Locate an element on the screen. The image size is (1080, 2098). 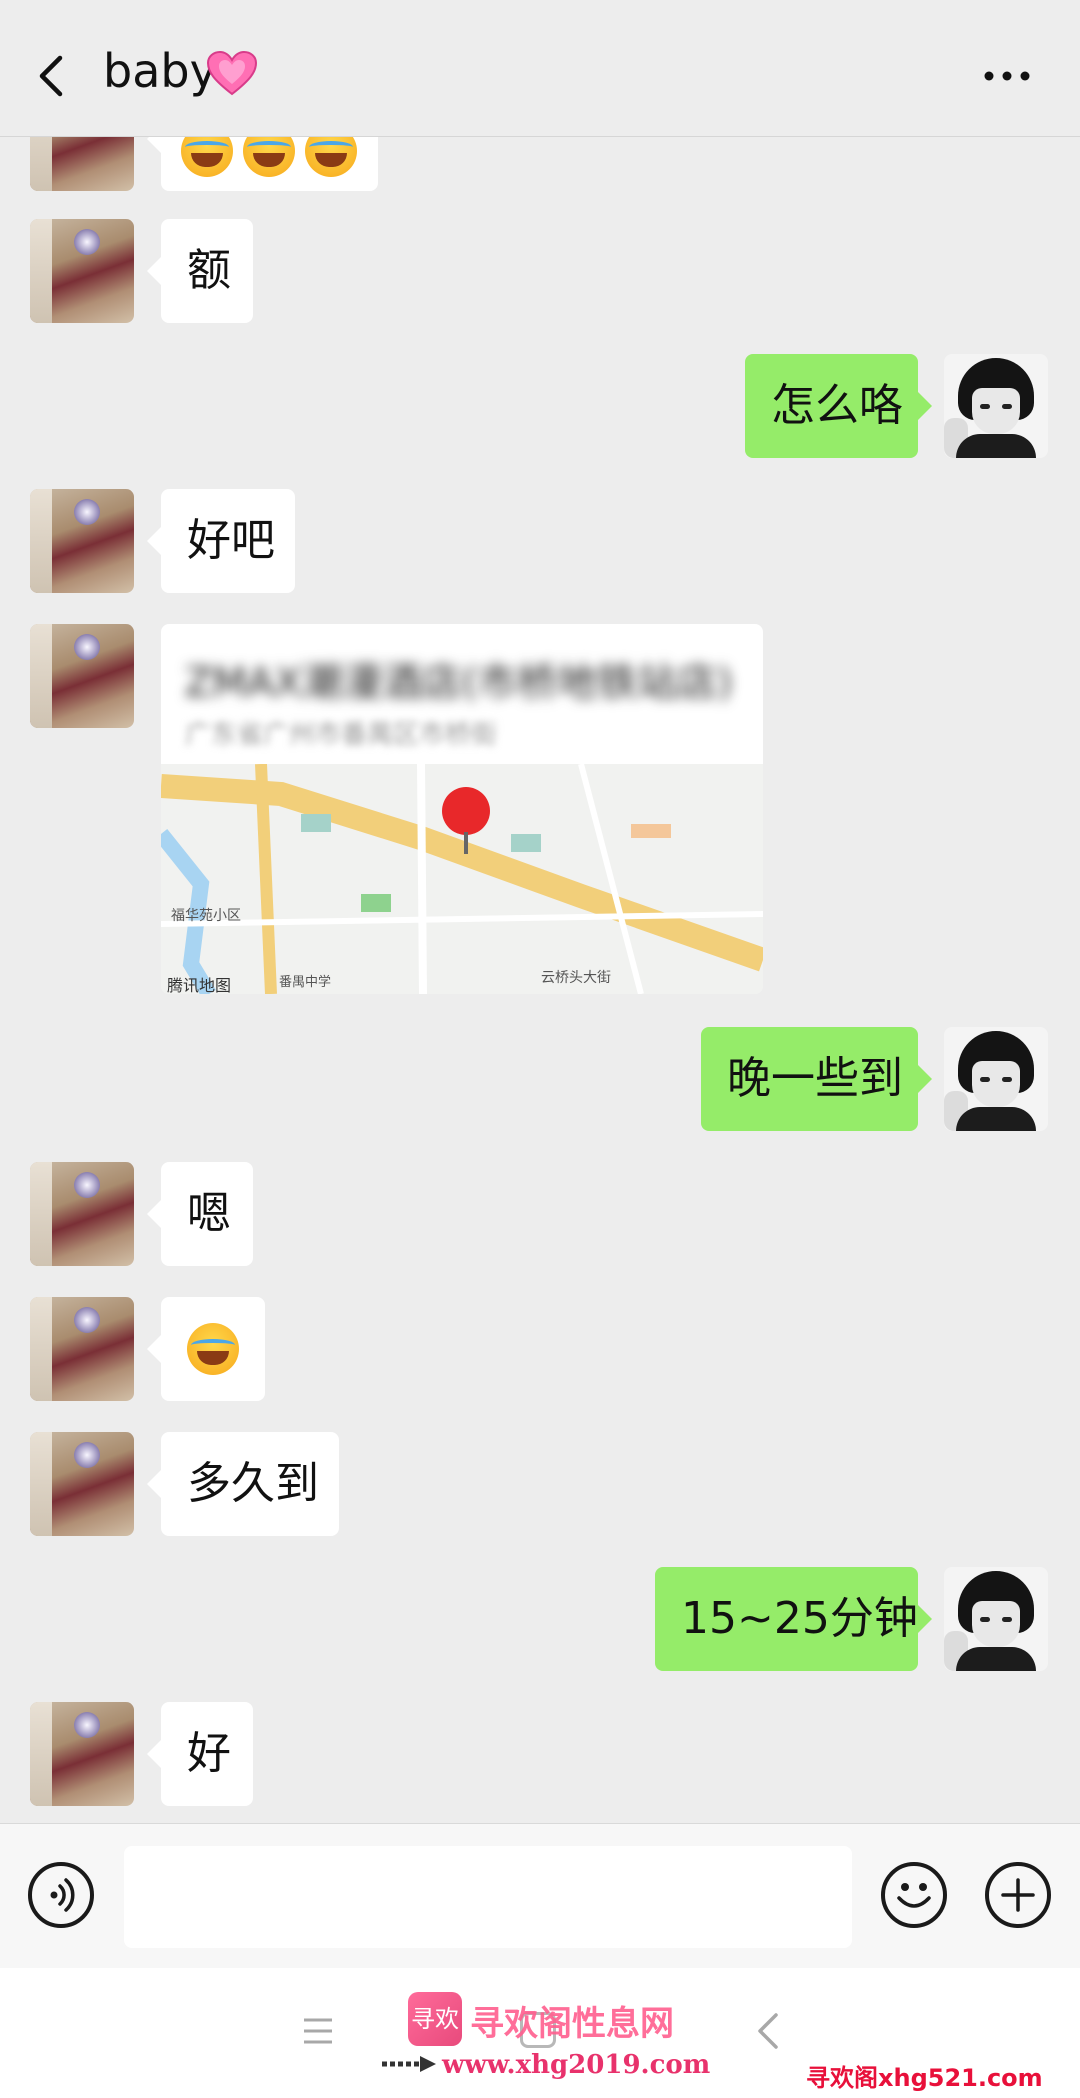
message-input-bar is located at coordinates (540, 1895).